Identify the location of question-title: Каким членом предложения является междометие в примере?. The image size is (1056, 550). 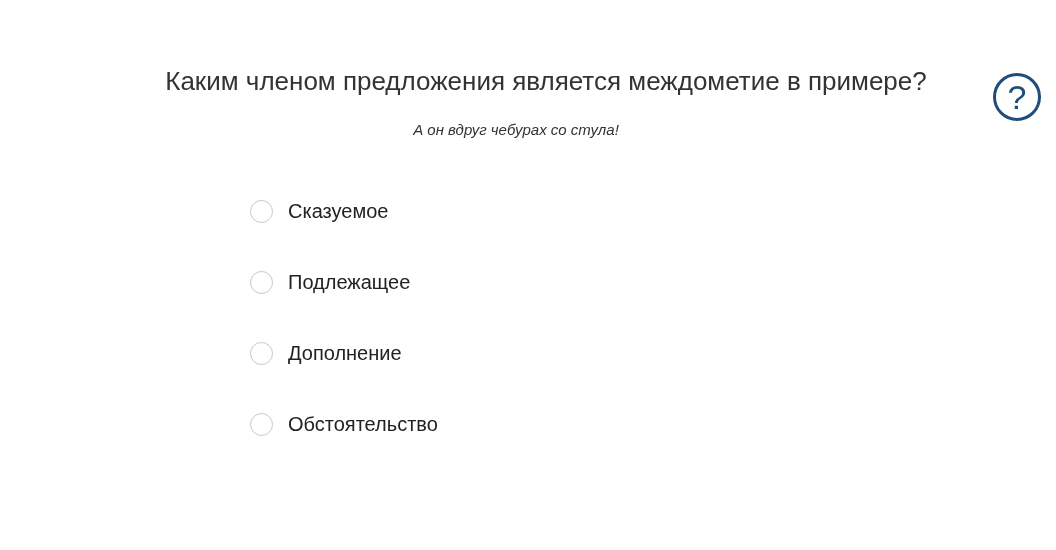
(545, 81).